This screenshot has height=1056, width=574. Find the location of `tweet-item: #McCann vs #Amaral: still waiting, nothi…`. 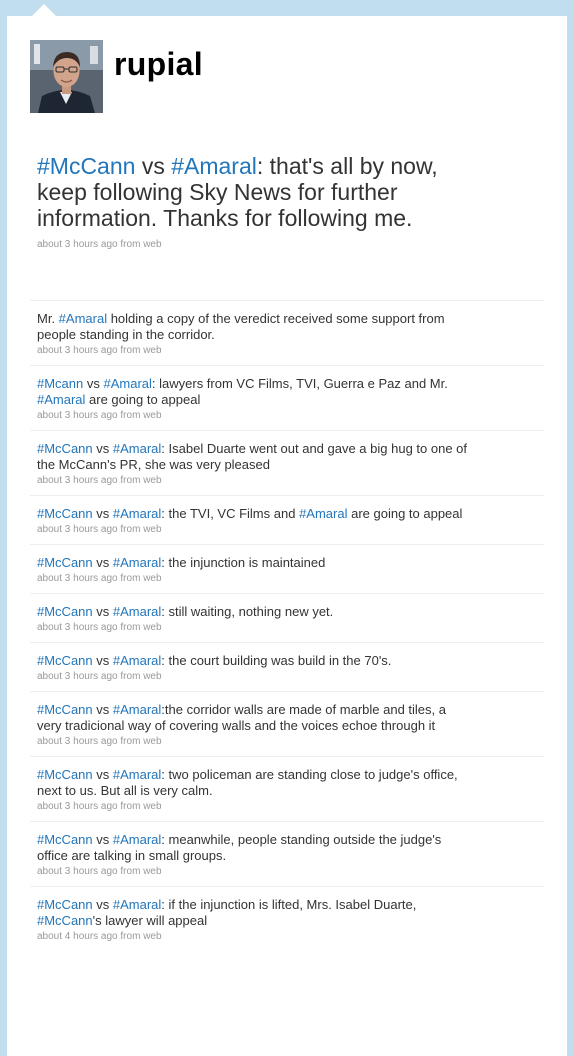

tweet-item: #McCann vs #Amaral: still waiting, nothi… is located at coordinates (287, 617).